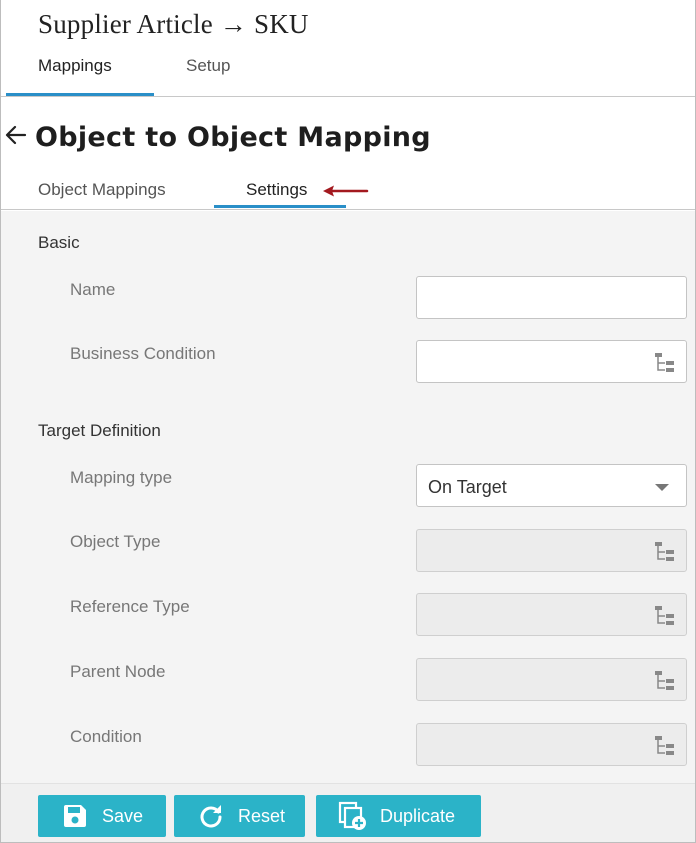 The height and width of the screenshot is (843, 696). What do you see at coordinates (99, 430) in the screenshot?
I see `section-title-target: Target Definition` at bounding box center [99, 430].